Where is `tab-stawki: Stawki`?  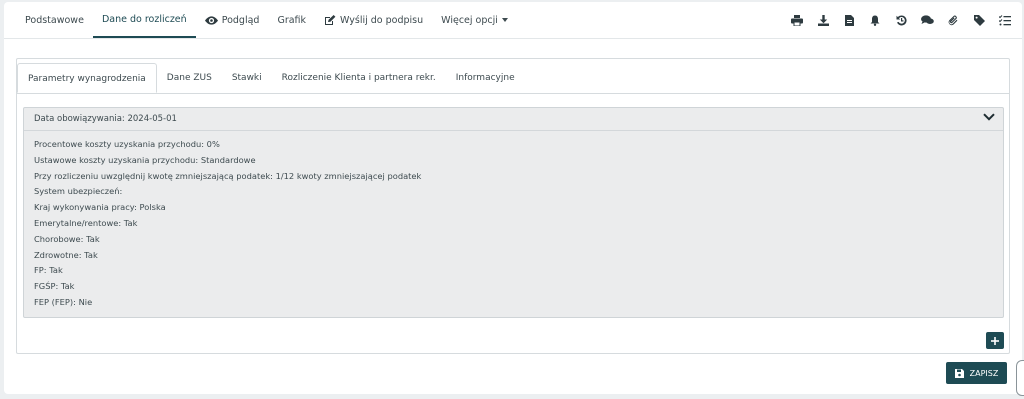
tab-stawki: Stawki is located at coordinates (247, 78).